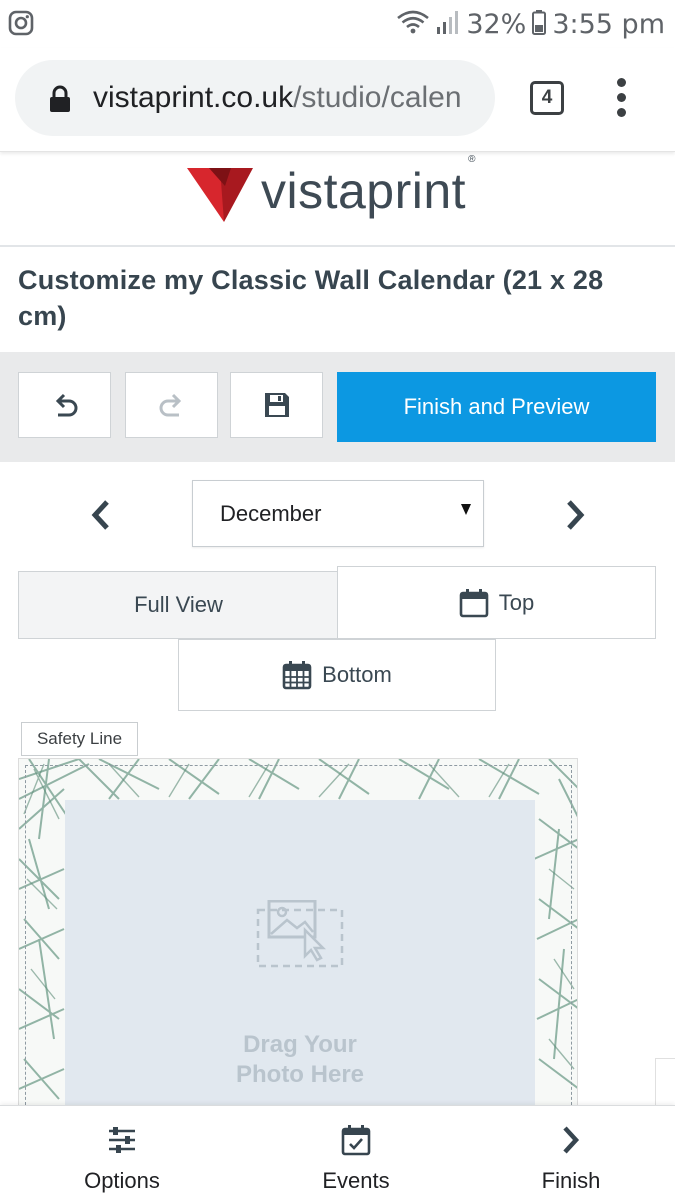  I want to click on save-icon, so click(276, 405).